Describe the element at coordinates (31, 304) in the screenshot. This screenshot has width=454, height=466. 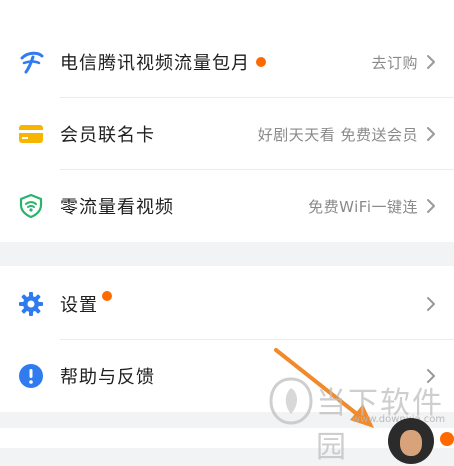
I see `gear-icon` at that location.